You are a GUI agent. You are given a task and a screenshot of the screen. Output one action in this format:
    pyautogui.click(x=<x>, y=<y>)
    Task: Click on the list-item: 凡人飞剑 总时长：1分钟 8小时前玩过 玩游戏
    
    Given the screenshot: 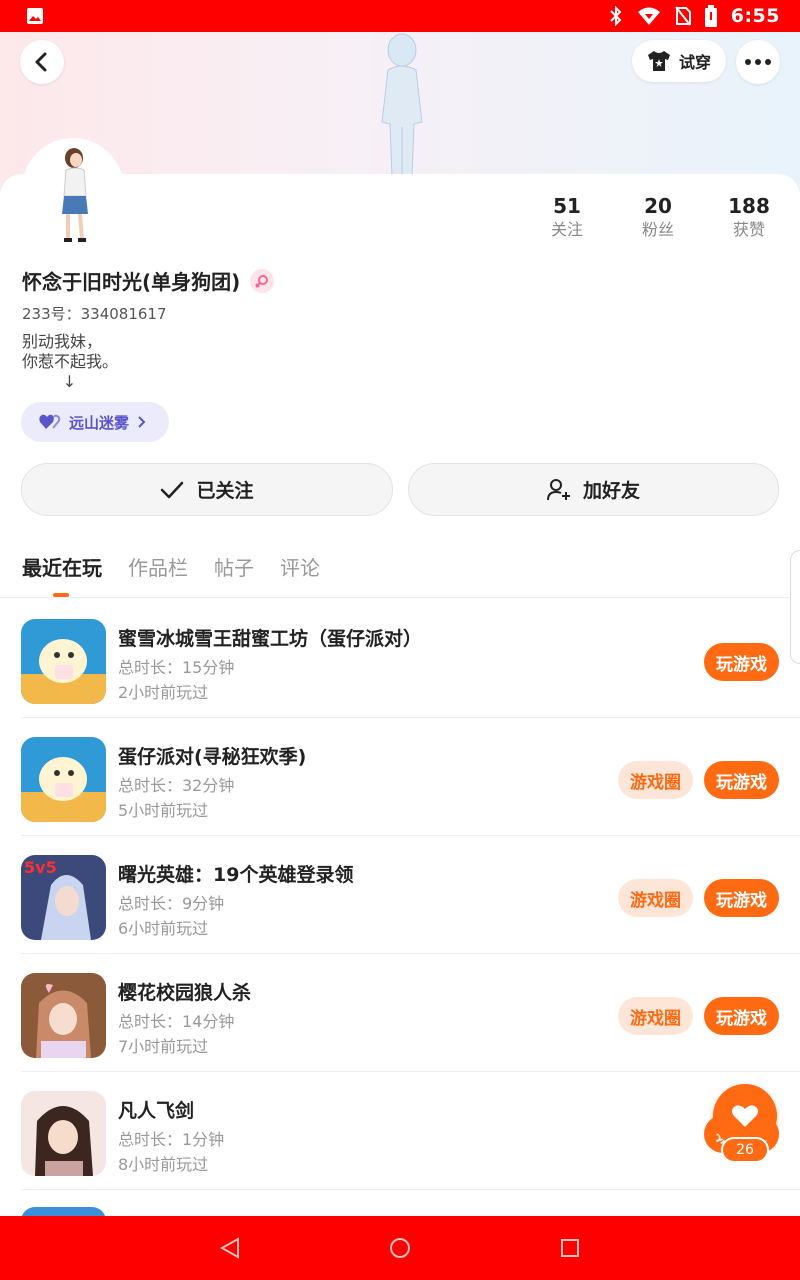 What is the action you would take?
    pyautogui.click(x=400, y=1131)
    